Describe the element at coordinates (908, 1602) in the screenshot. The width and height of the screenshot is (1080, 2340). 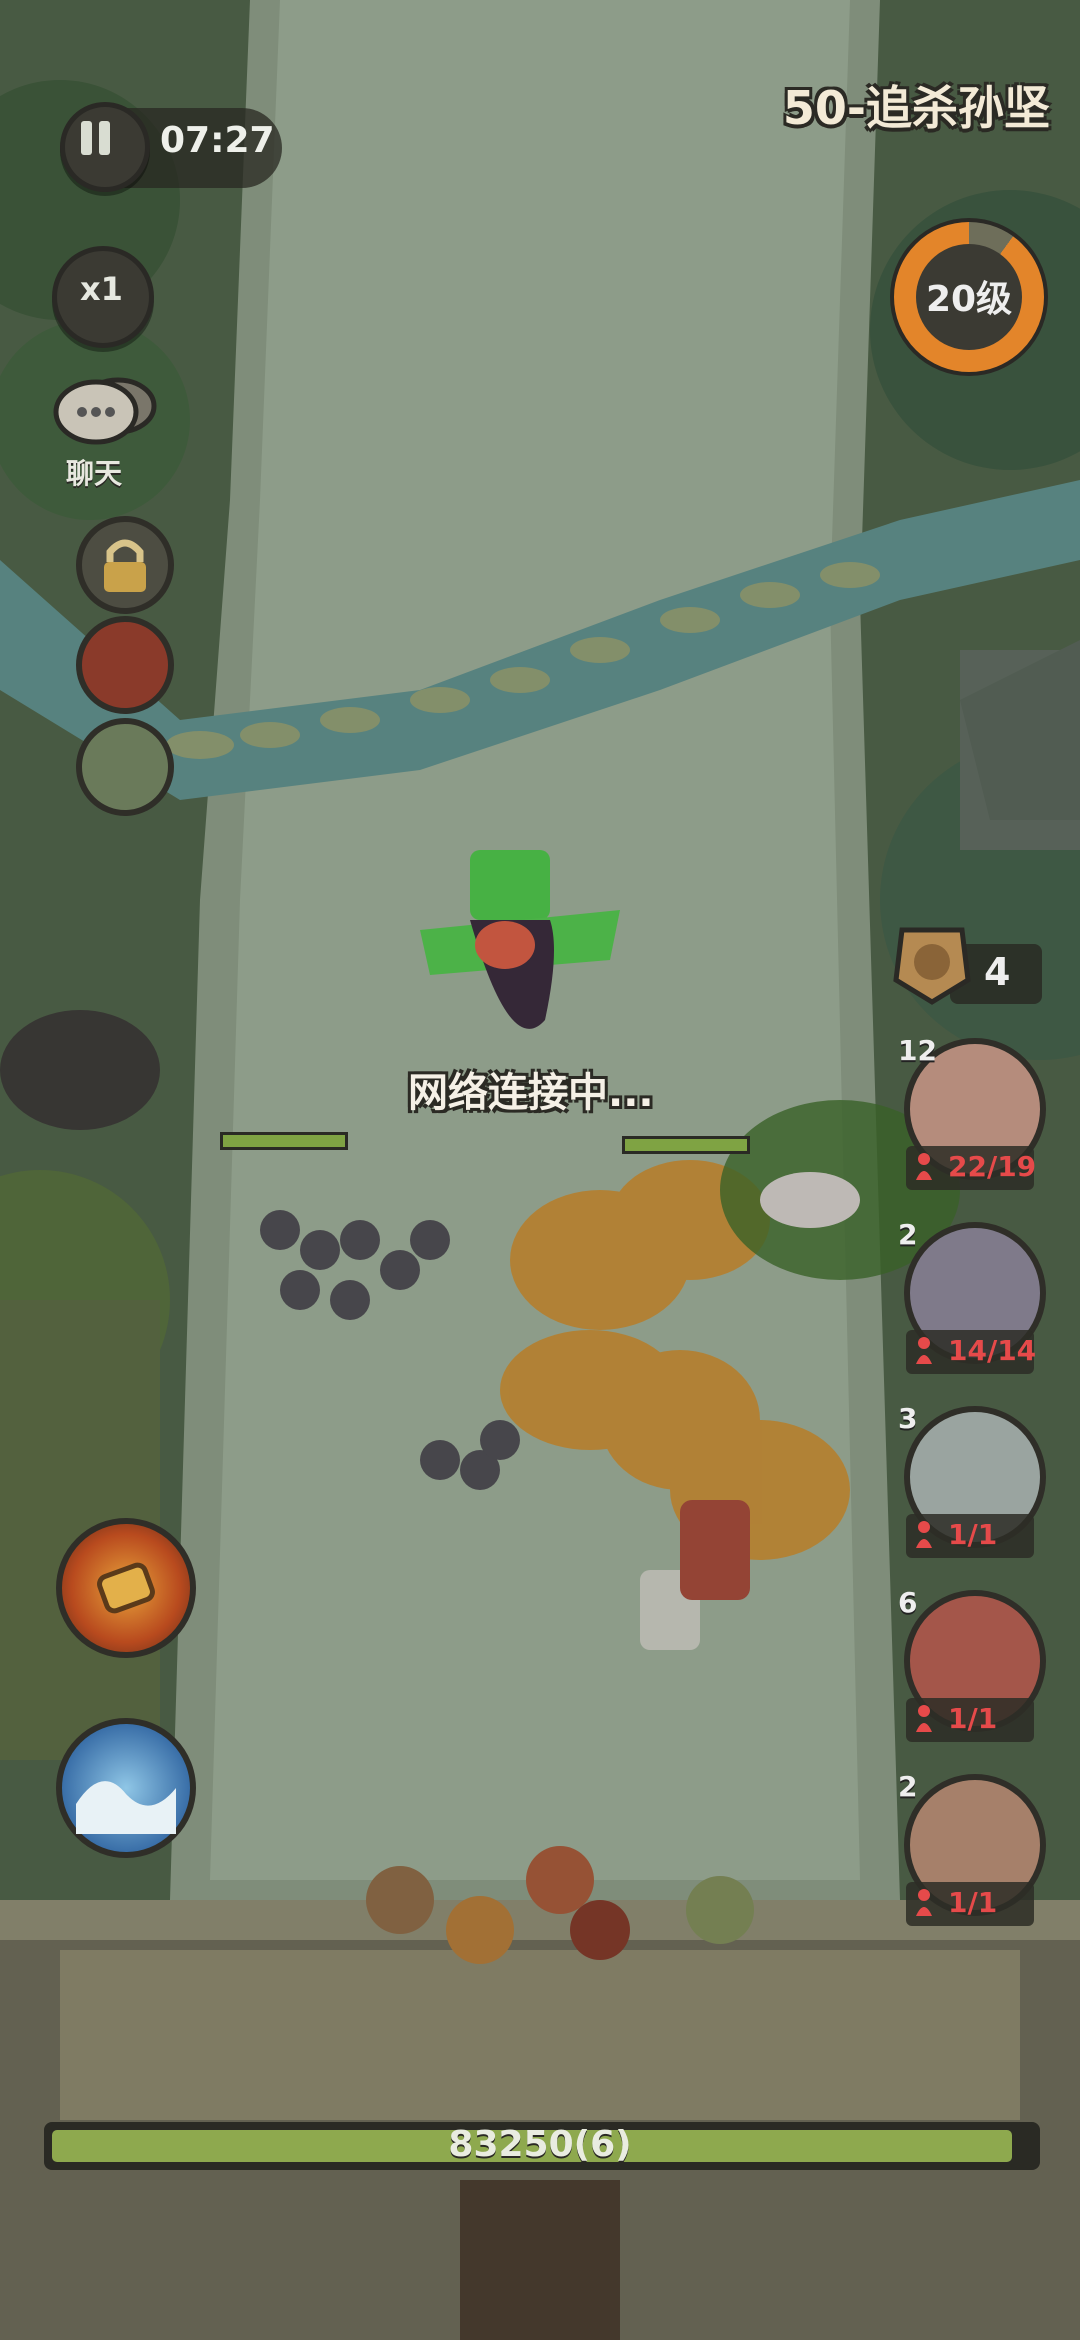
I see `unit-level: 6` at that location.